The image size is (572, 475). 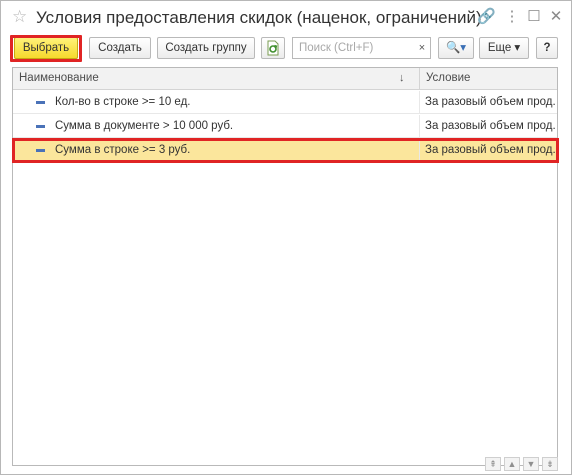 I want to click on table-header: Наименование ↓ Условие, so click(x=285, y=79).